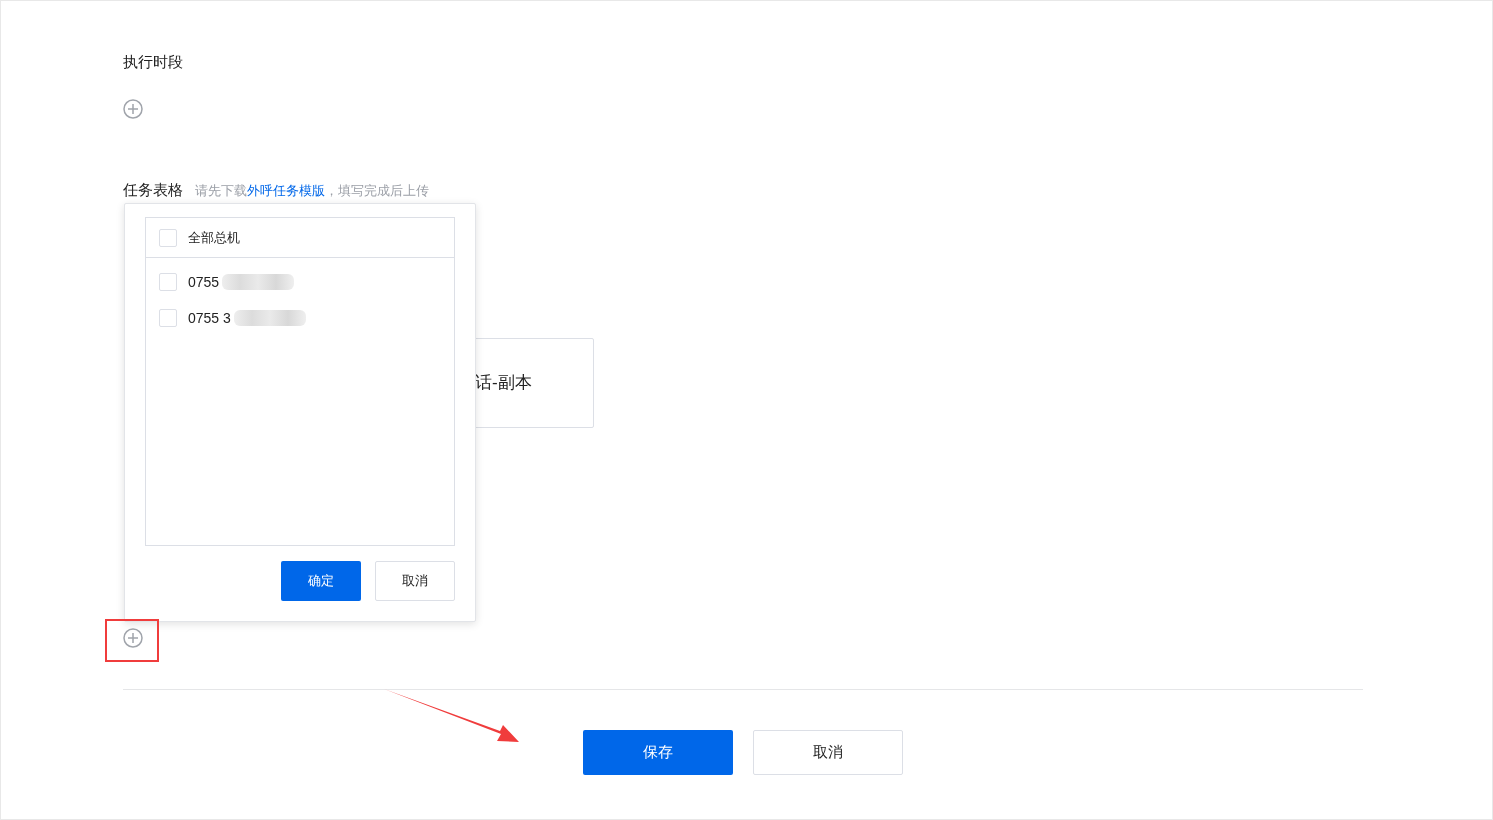 This screenshot has width=1493, height=820. I want to click on phone-number: 0755 3, so click(209, 318).